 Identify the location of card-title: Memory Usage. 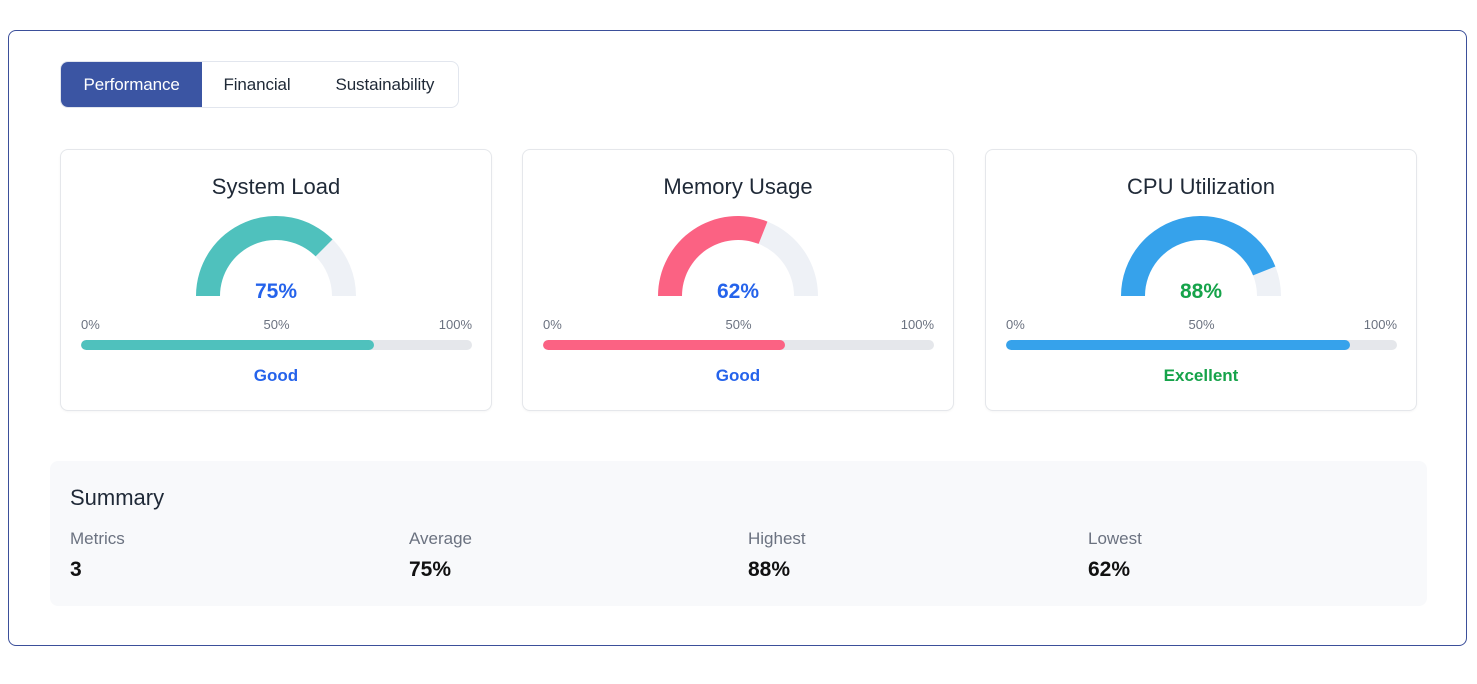
(738, 186).